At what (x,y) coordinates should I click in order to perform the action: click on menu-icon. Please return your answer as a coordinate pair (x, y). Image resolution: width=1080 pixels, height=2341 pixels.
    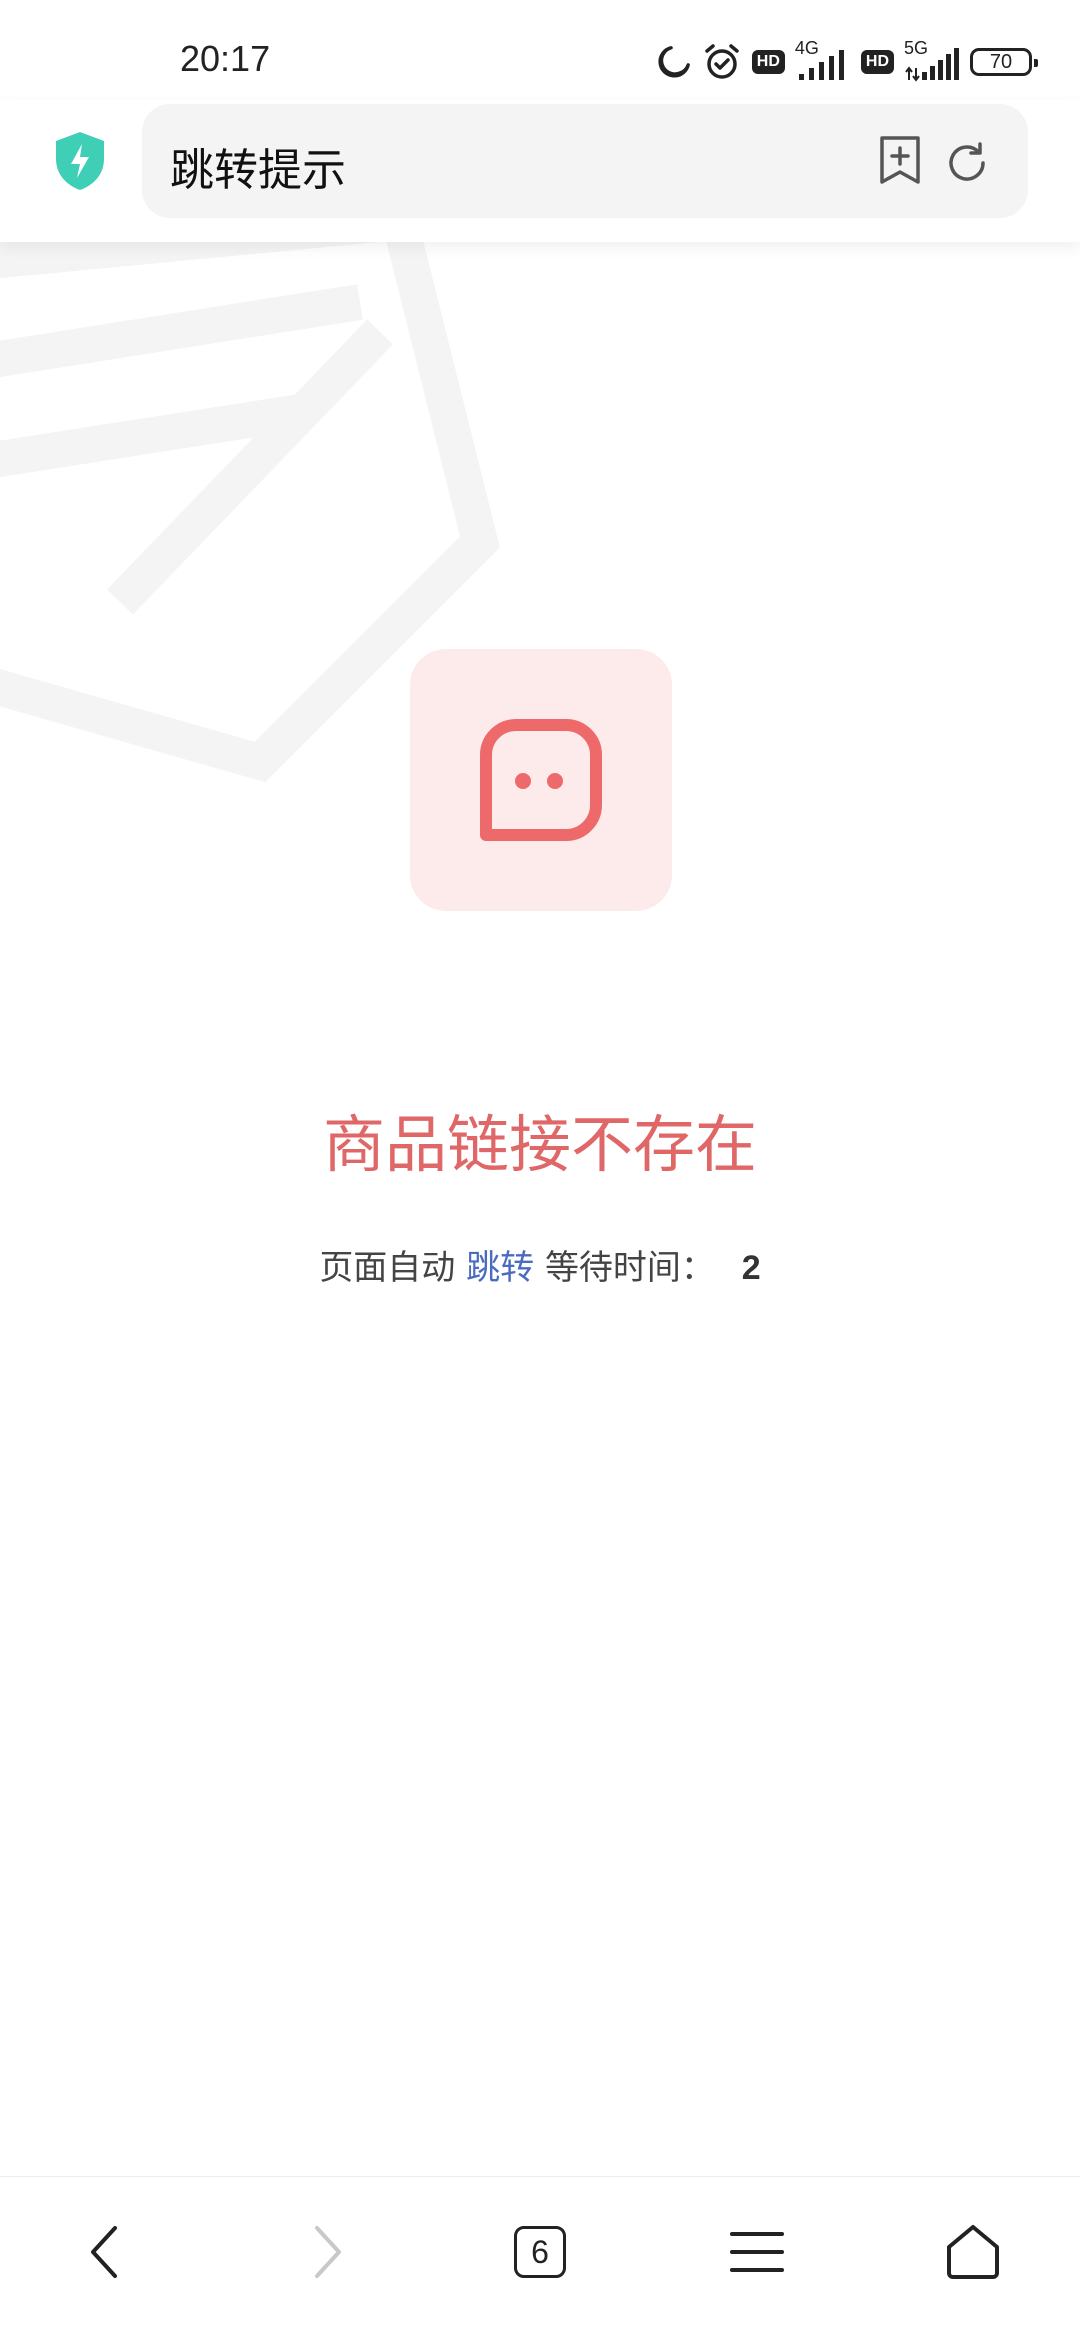
    Looking at the image, I should click on (757, 2252).